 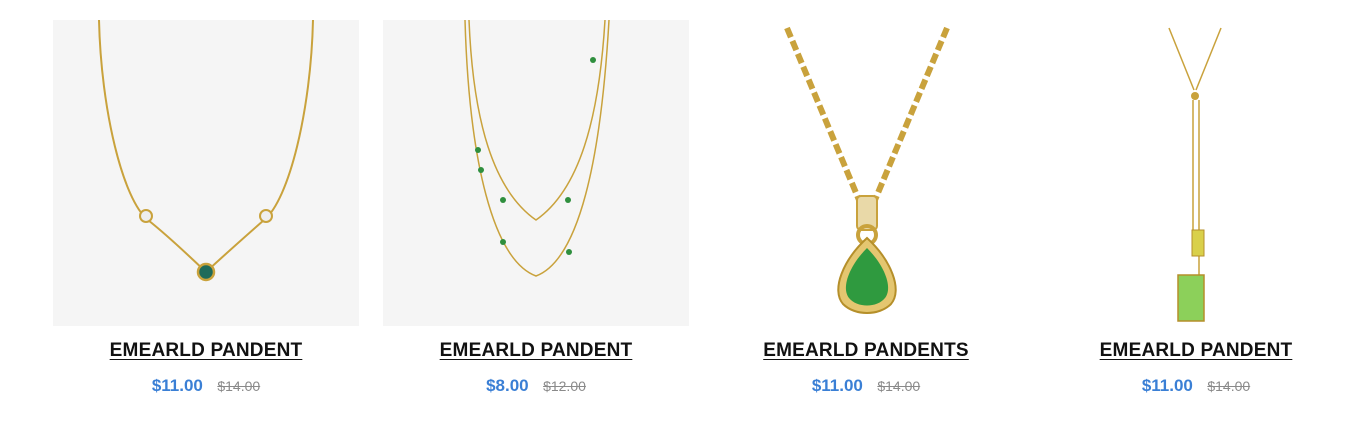 I want to click on necklace-emerald-bezel-image, so click(x=206, y=151).